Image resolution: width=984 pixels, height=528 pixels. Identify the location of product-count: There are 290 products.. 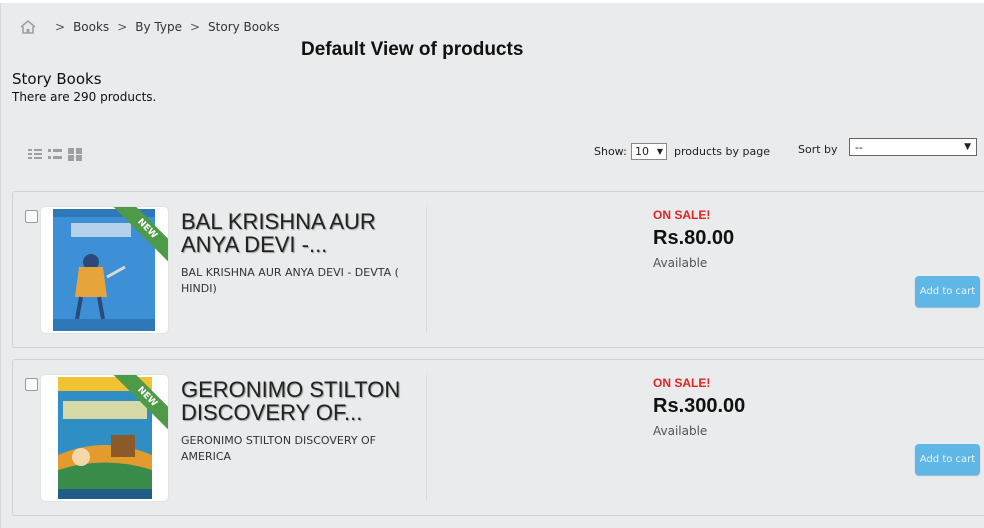
(84, 97).